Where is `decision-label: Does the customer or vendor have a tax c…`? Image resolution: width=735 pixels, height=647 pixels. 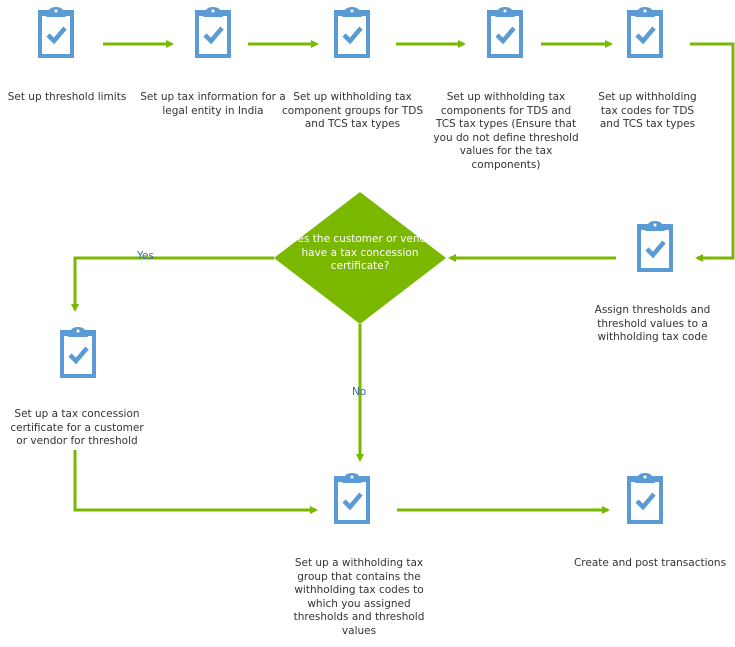
decision-label: Does the customer or vendor have a tax c… is located at coordinates (360, 252).